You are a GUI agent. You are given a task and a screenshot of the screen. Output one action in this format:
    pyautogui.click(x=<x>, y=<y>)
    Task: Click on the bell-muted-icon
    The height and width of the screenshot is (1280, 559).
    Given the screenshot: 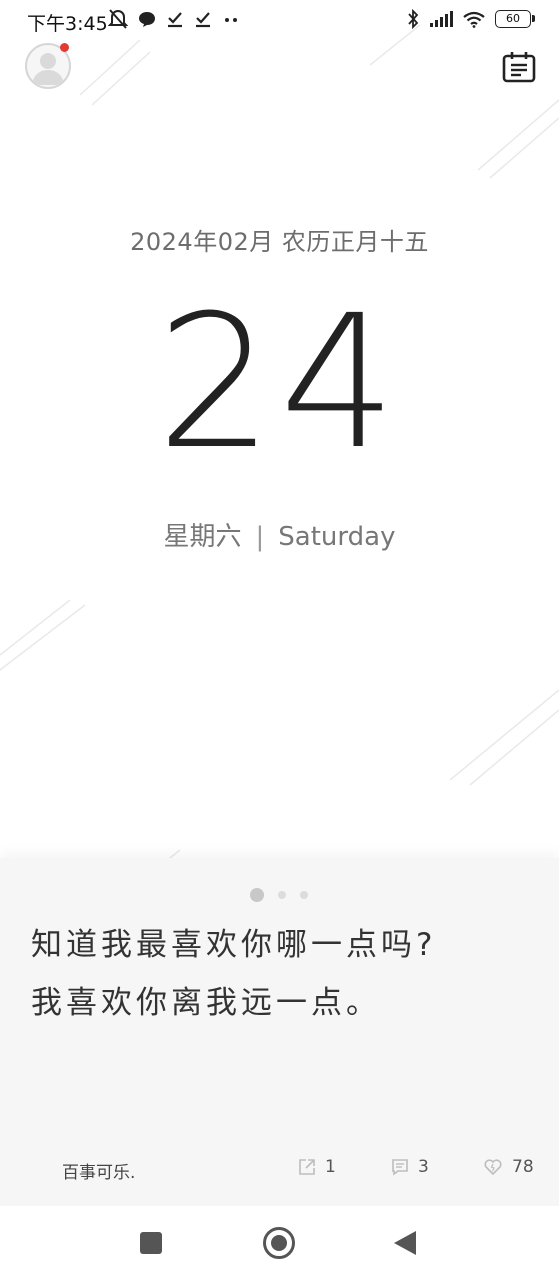 What is the action you would take?
    pyautogui.click(x=118, y=19)
    